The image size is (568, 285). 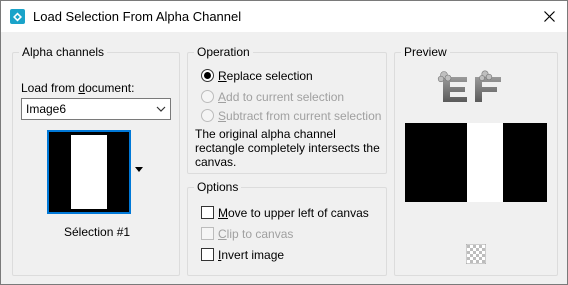 I want to click on clip-to-canvas-label: Clip to canvas, so click(x=255, y=234).